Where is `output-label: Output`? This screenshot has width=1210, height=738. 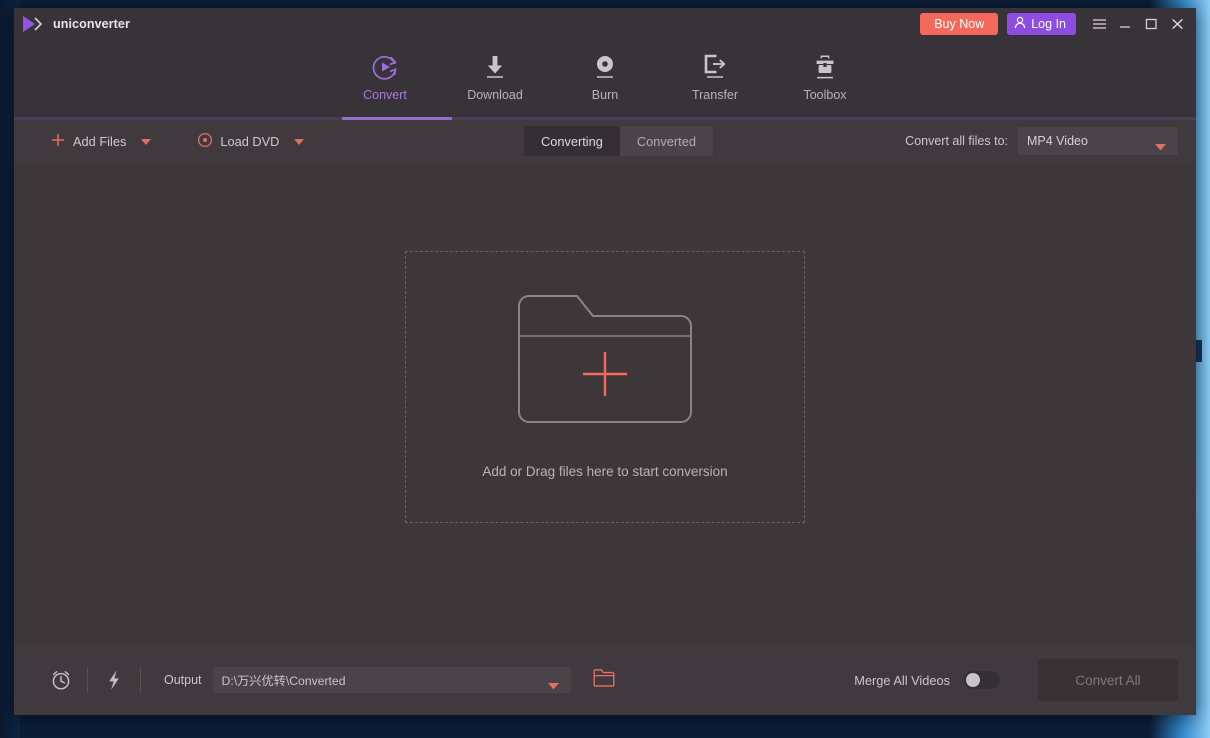 output-label: Output is located at coordinates (183, 680).